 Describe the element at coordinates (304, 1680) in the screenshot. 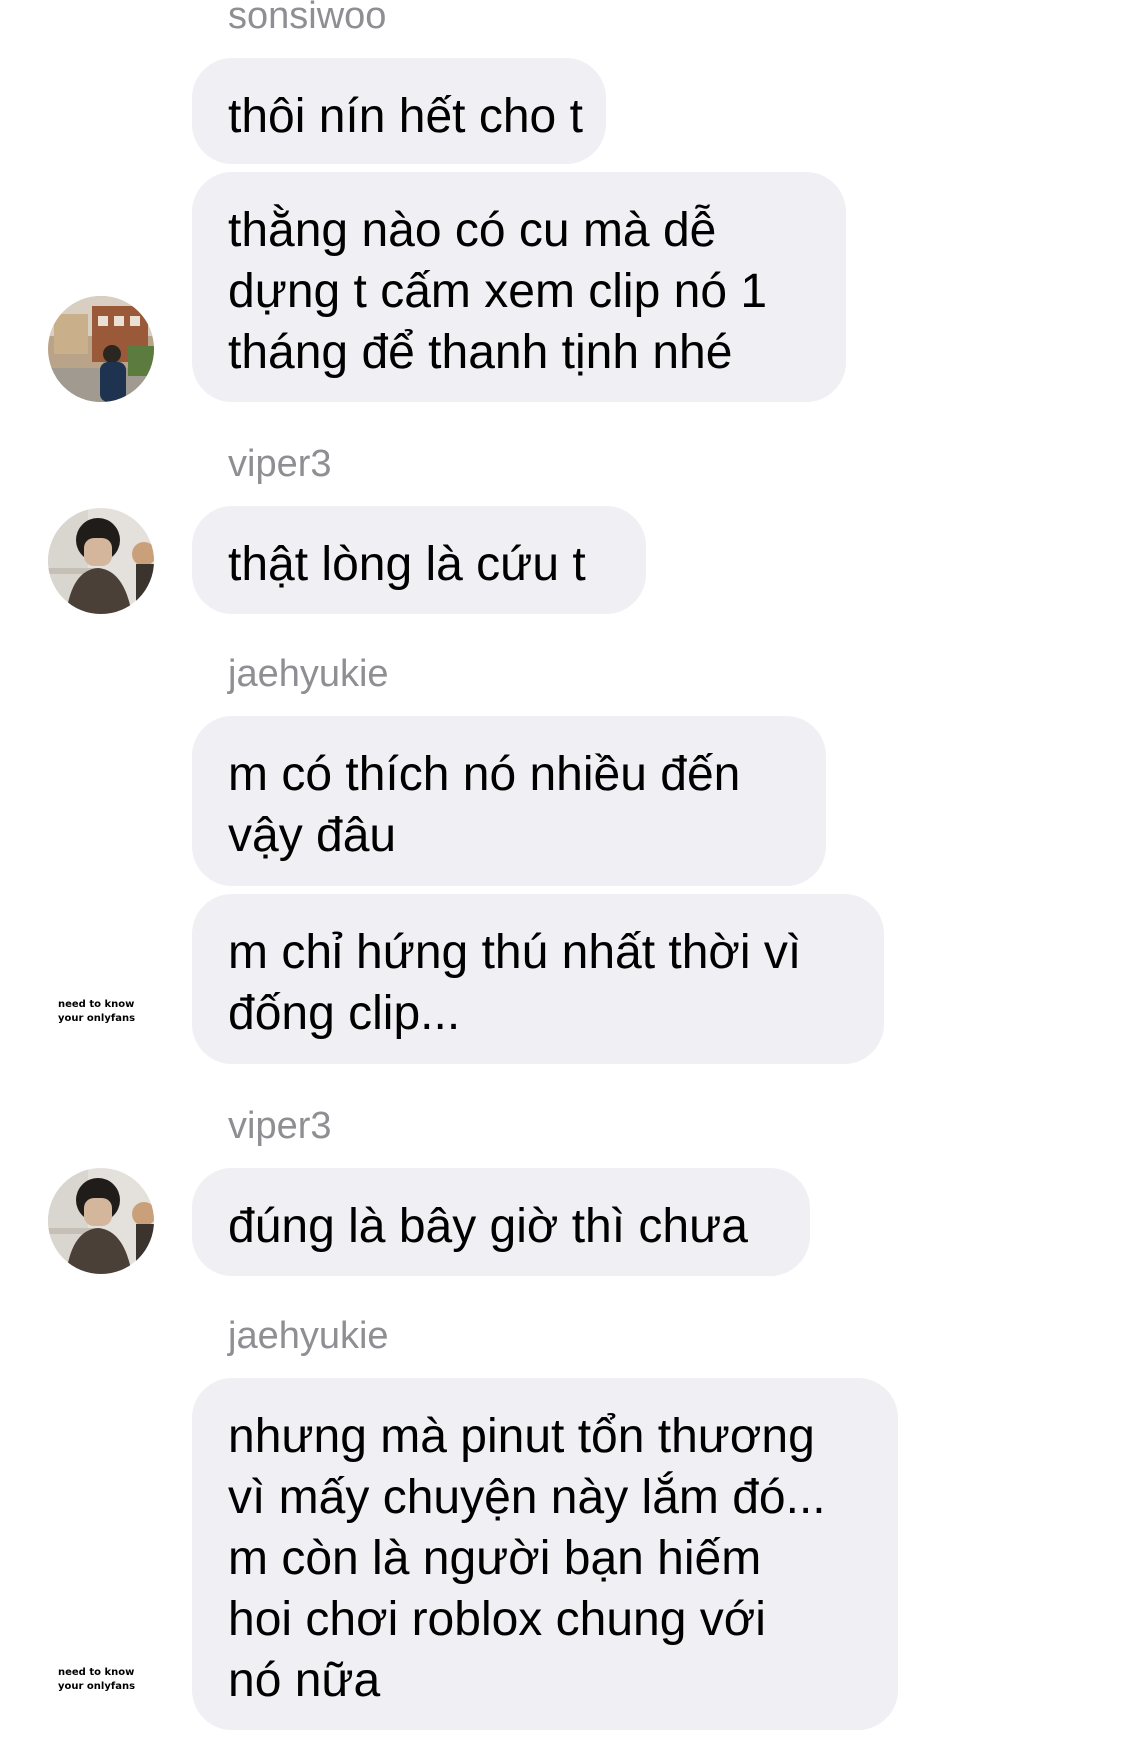

I see `message-text: nó nữa` at that location.